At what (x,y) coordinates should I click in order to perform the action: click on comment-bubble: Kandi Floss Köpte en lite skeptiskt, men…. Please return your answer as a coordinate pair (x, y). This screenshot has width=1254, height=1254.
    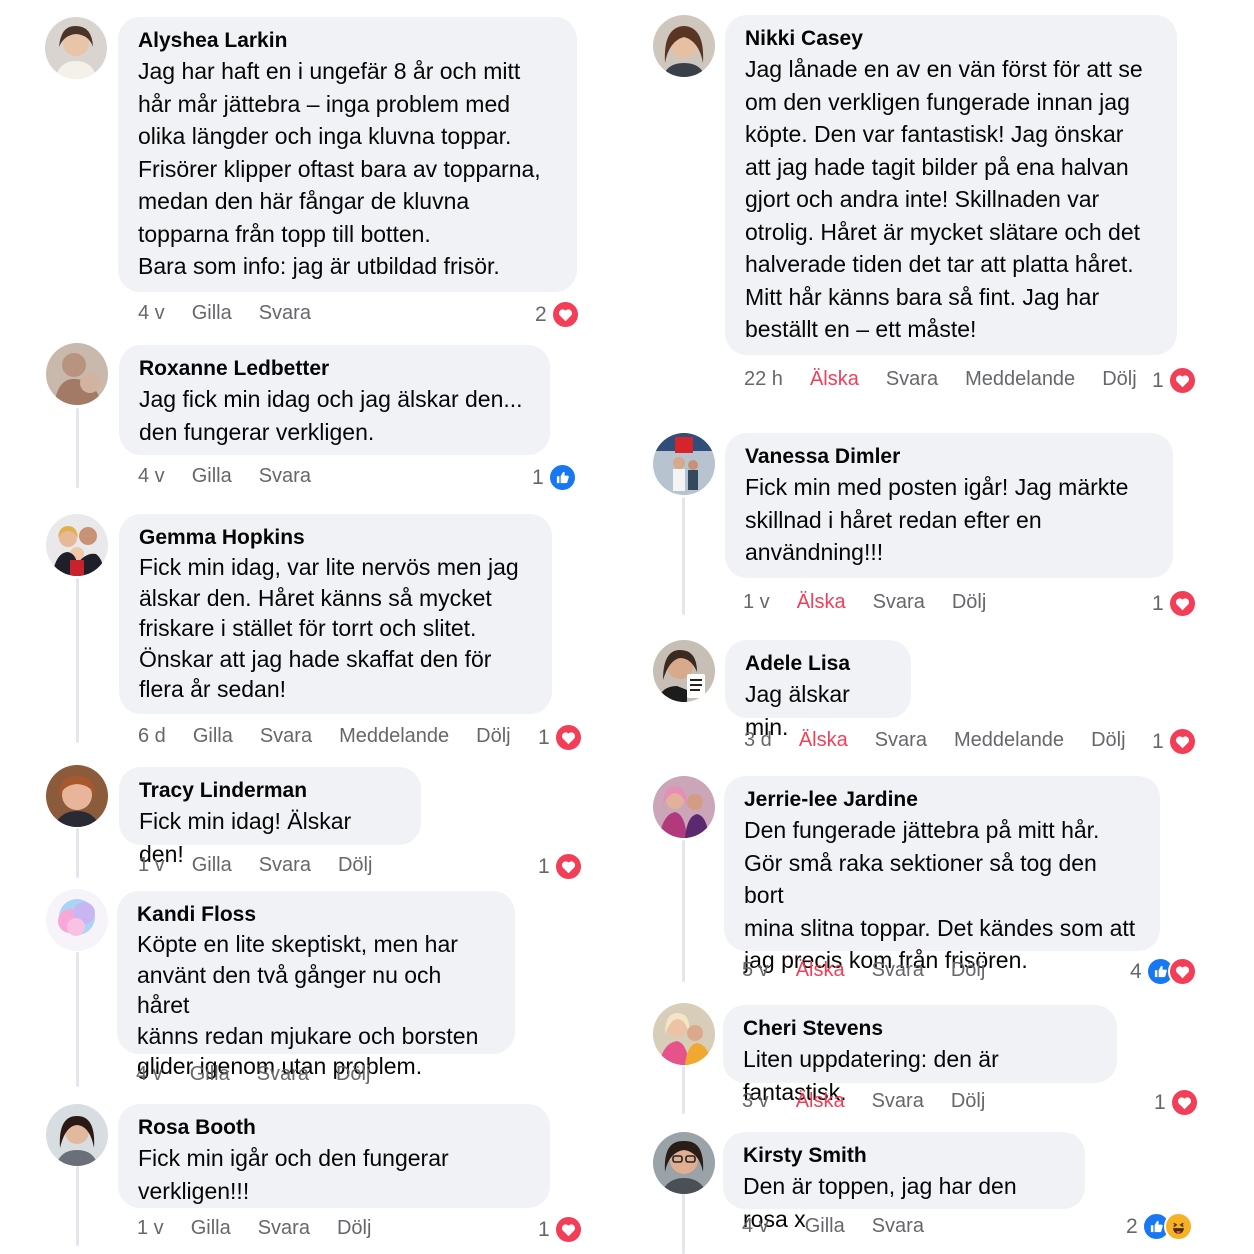
    Looking at the image, I should click on (316, 985).